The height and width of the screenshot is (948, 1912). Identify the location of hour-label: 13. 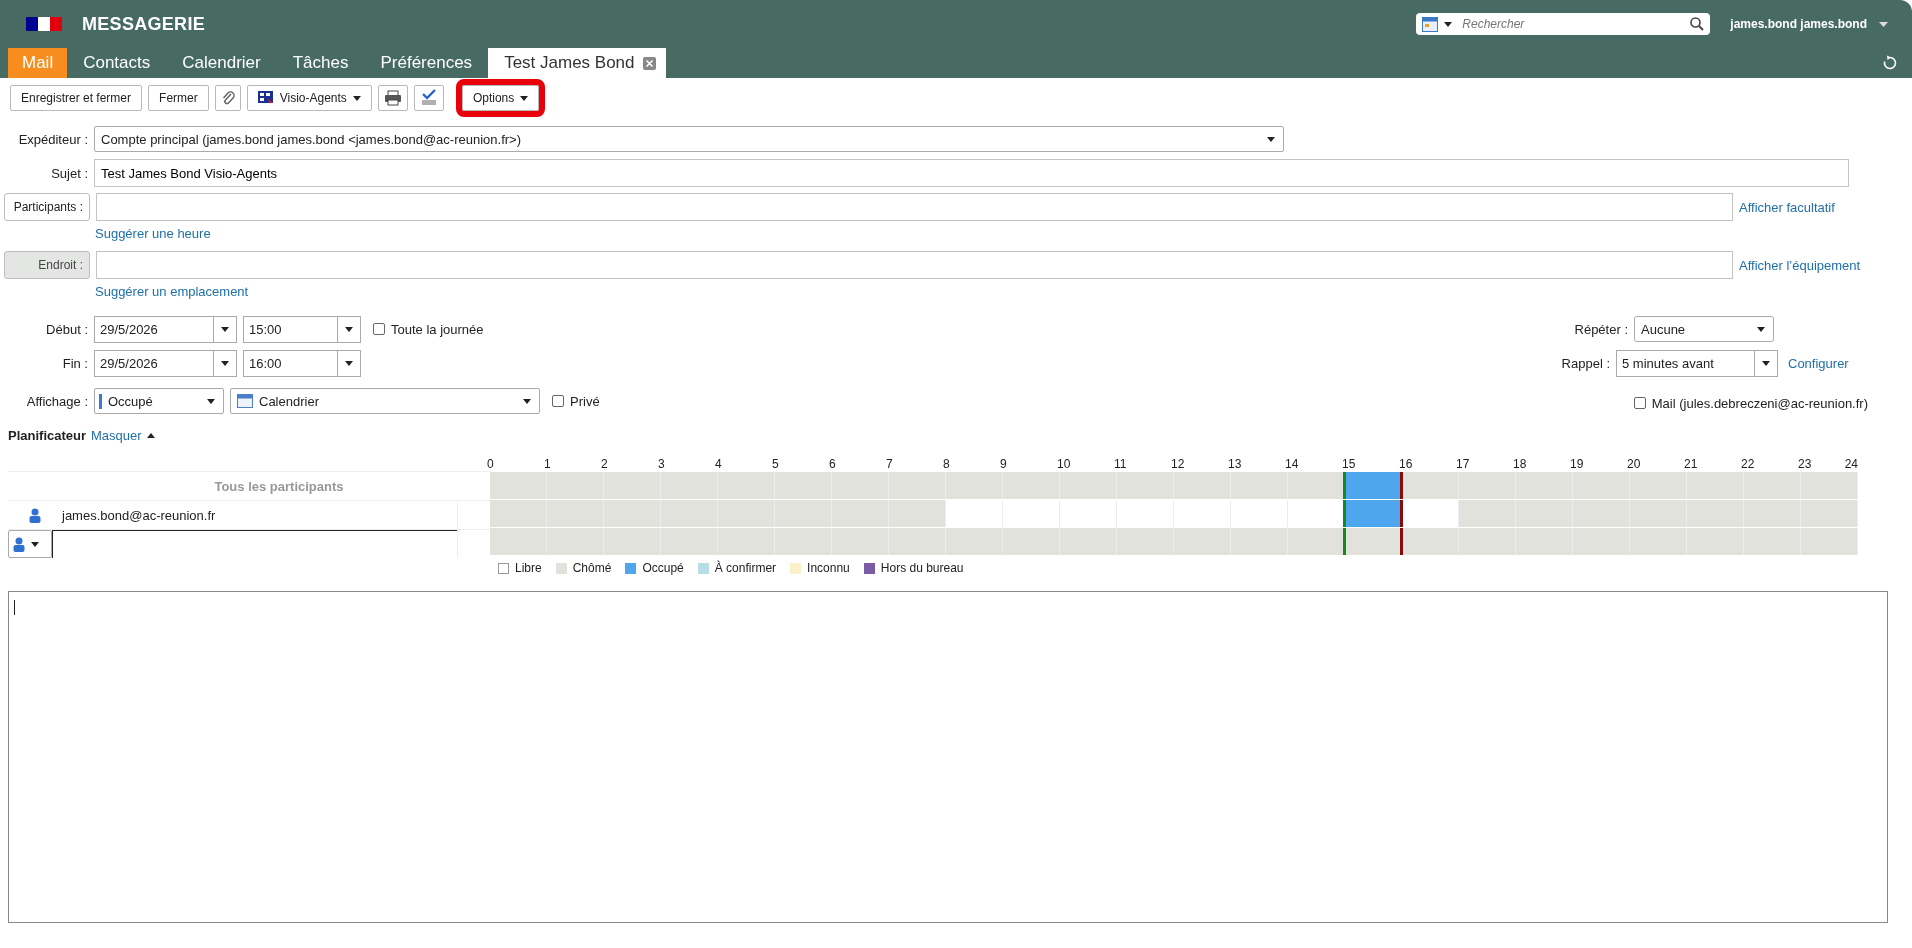
(1235, 464).